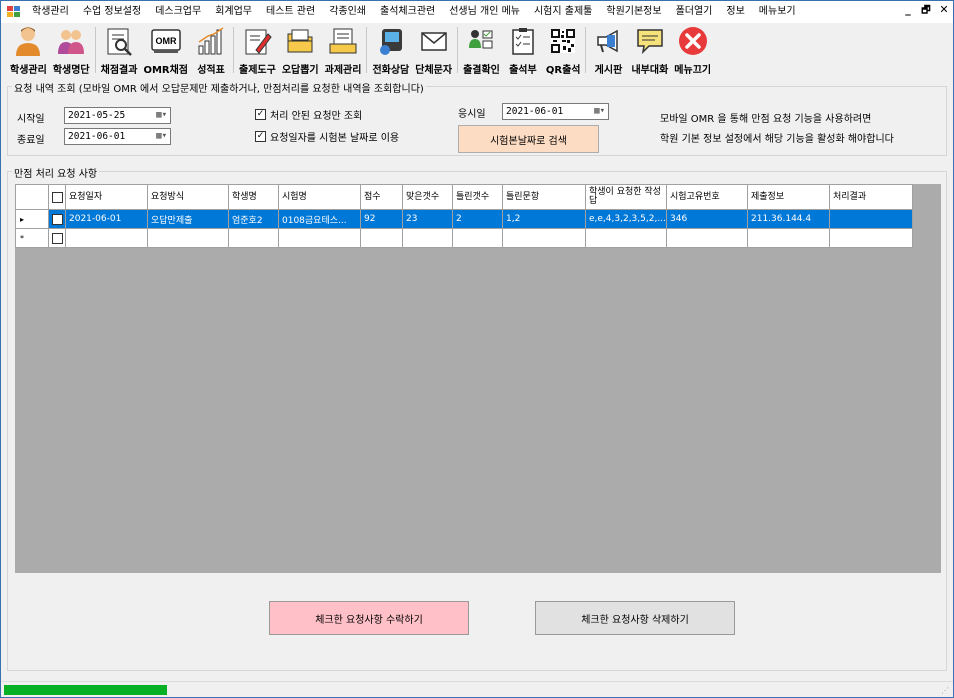 This screenshot has height=698, width=954. I want to click on menu-accounting: 회계업무, so click(233, 12).